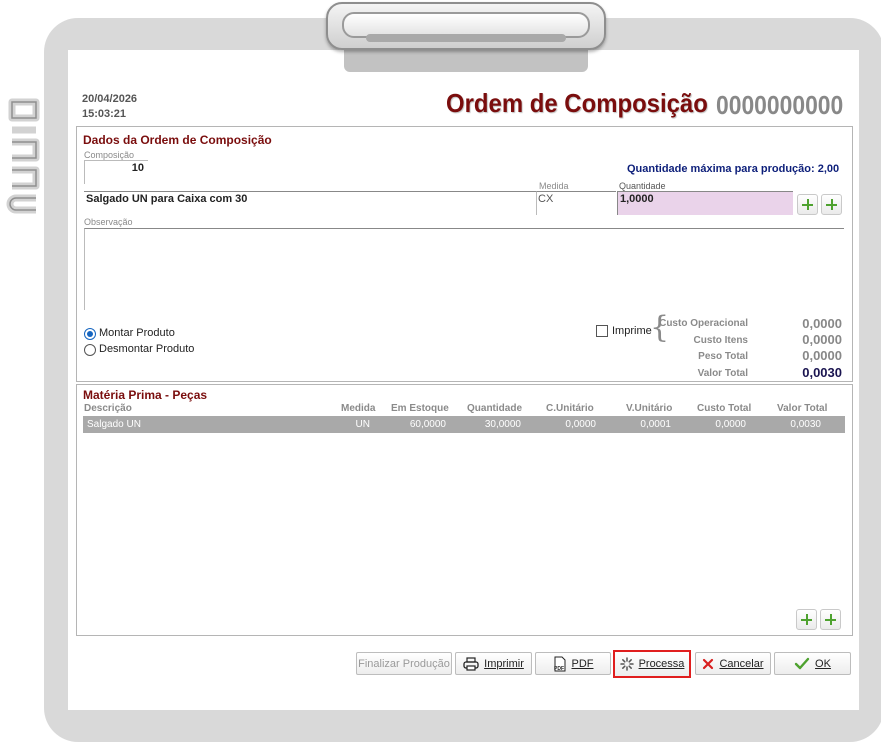  I want to click on close-icon, so click(708, 663).